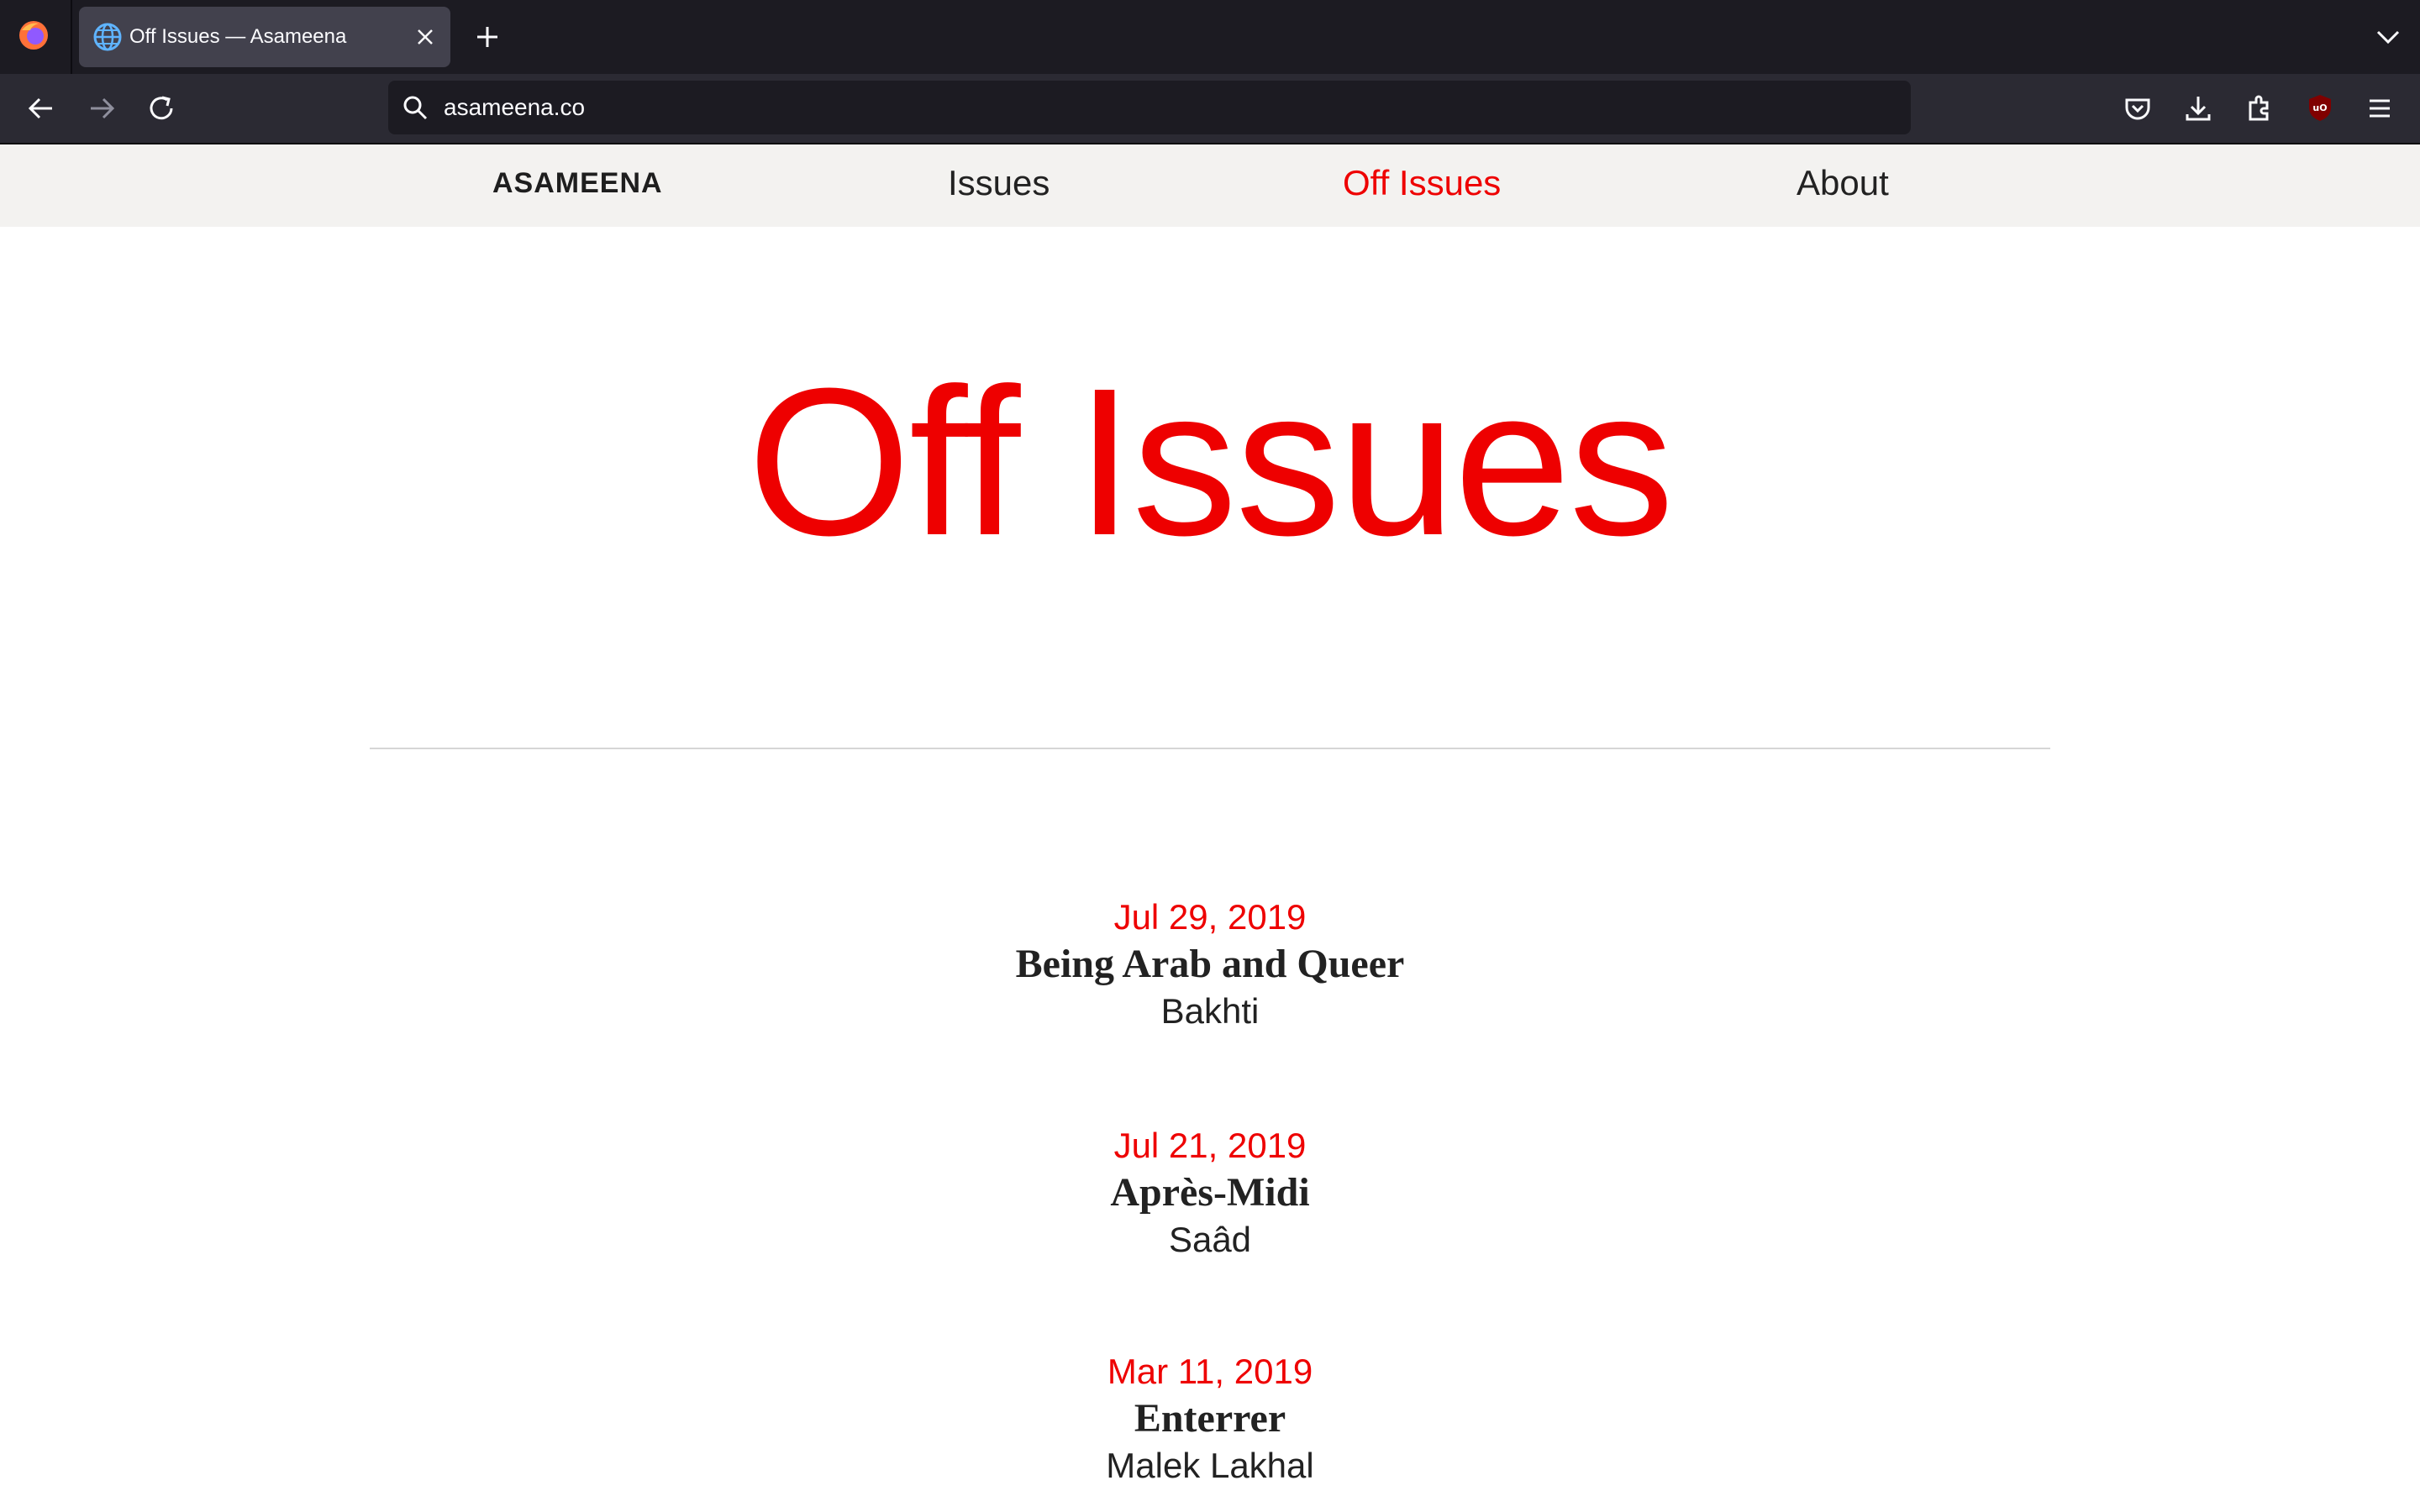 This screenshot has width=2420, height=1512. I want to click on post-title-link: Being Arab and Queer, so click(1210, 964).